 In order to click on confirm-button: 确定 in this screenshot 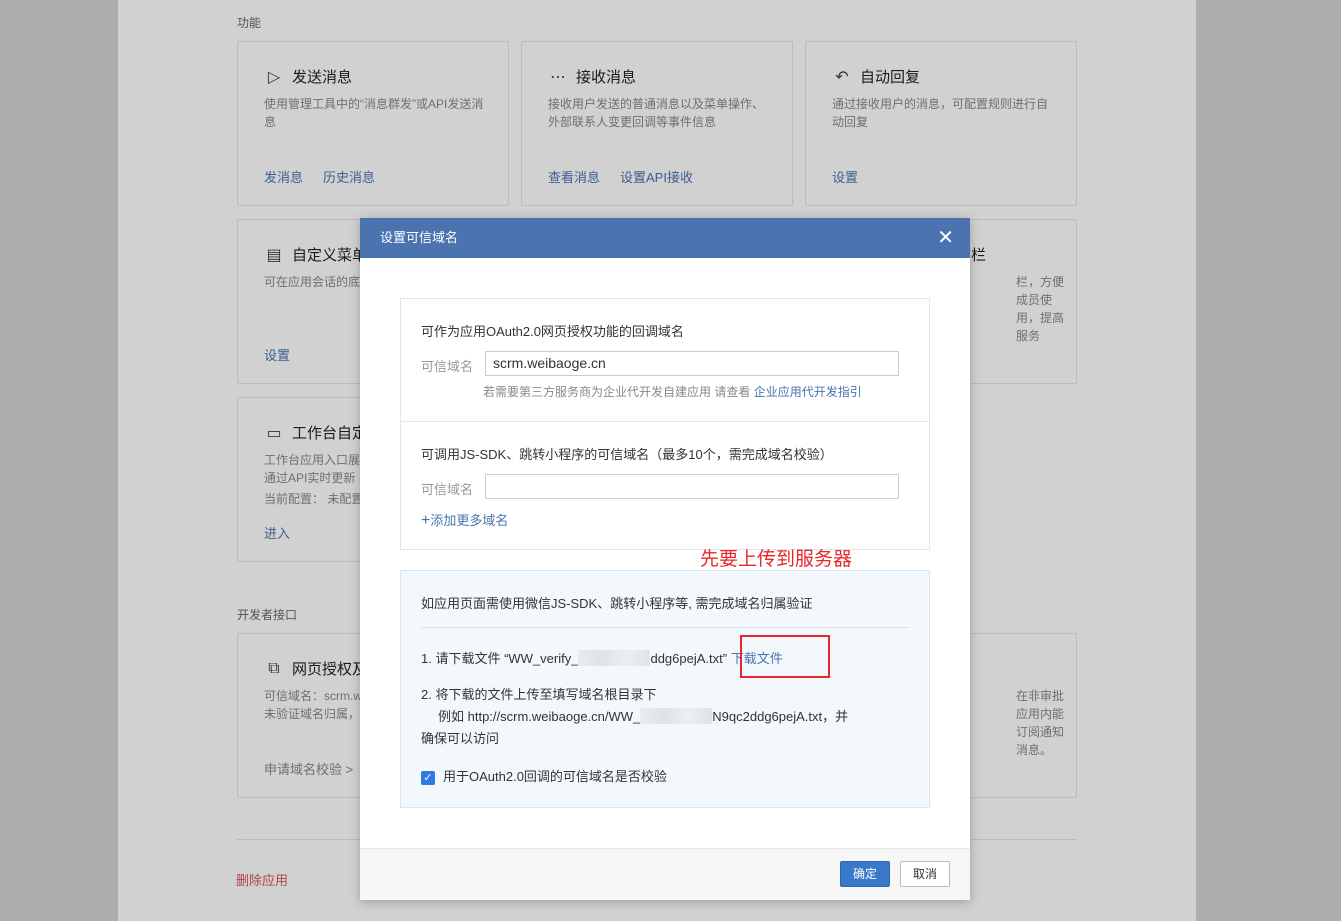, I will do `click(865, 874)`.